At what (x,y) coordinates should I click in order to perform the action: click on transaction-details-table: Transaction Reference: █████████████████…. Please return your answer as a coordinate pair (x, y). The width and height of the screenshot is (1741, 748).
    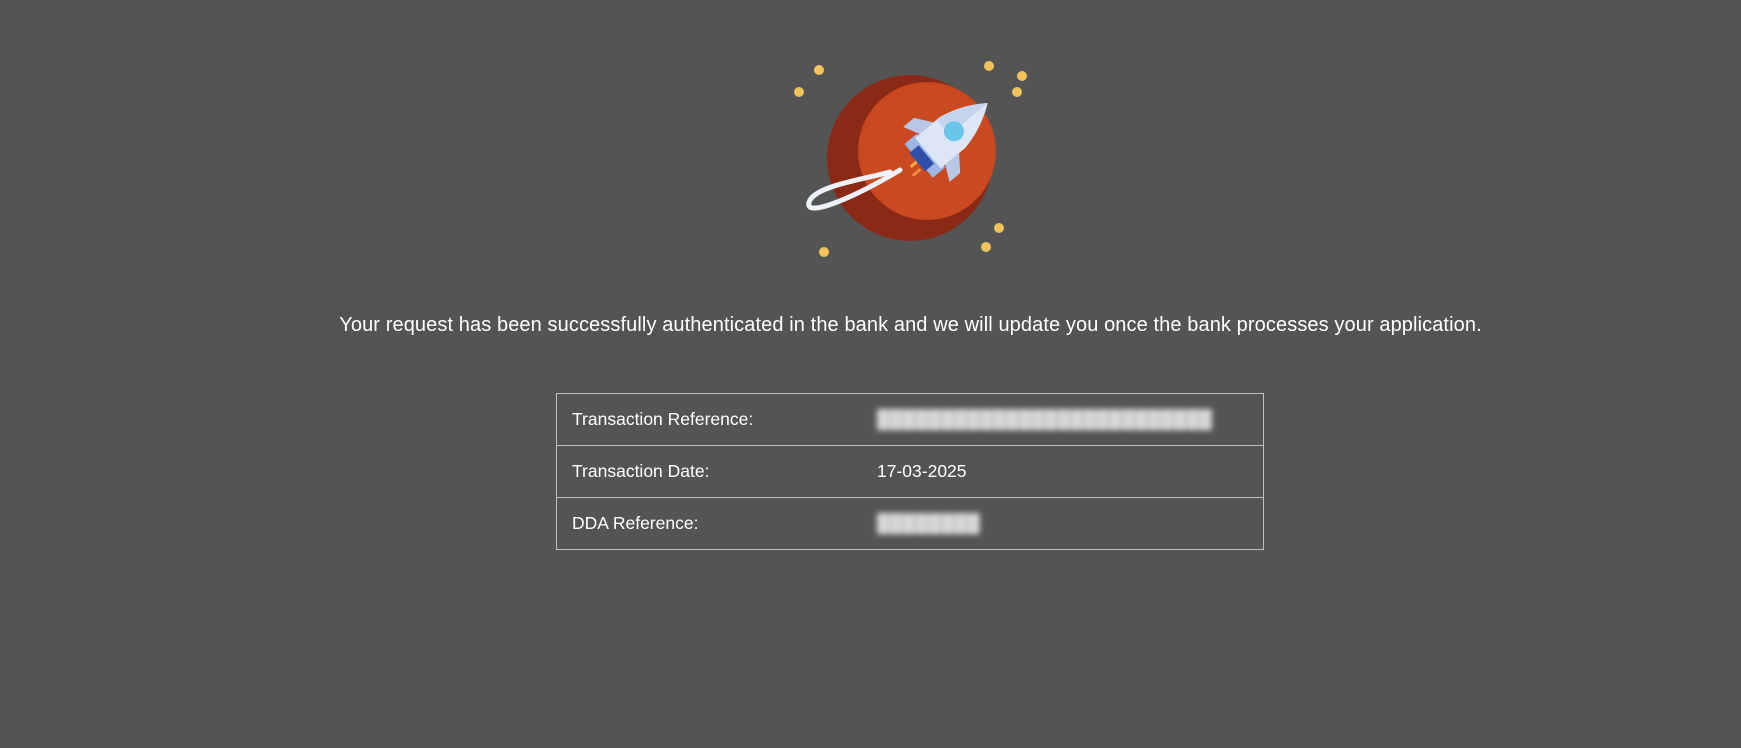
    Looking at the image, I should click on (910, 471).